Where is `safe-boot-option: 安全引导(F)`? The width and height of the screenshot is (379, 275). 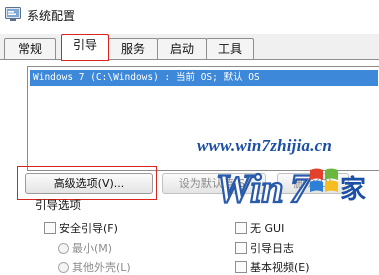
safe-boot-option: 安全引导(F) is located at coordinates (81, 228).